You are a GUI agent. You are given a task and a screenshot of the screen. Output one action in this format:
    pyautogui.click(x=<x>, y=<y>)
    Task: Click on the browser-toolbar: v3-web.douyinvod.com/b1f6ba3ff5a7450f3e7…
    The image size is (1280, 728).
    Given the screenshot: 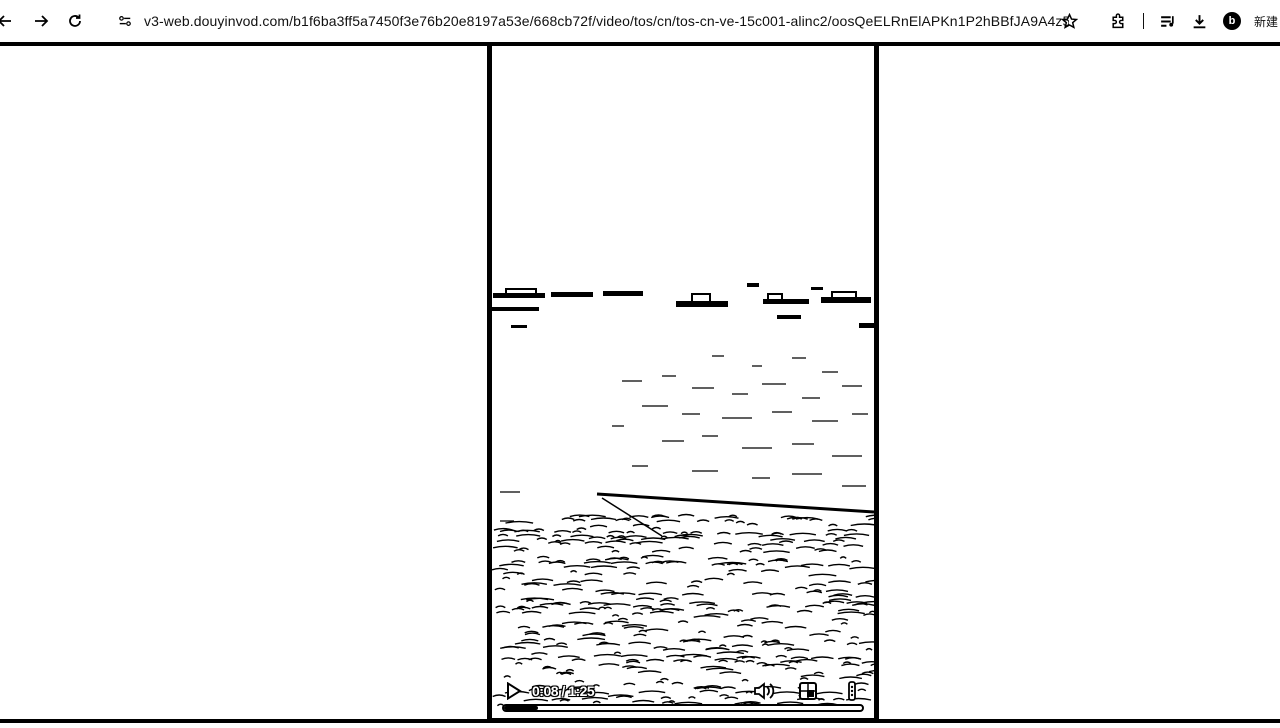 What is the action you would take?
    pyautogui.click(x=640, y=21)
    